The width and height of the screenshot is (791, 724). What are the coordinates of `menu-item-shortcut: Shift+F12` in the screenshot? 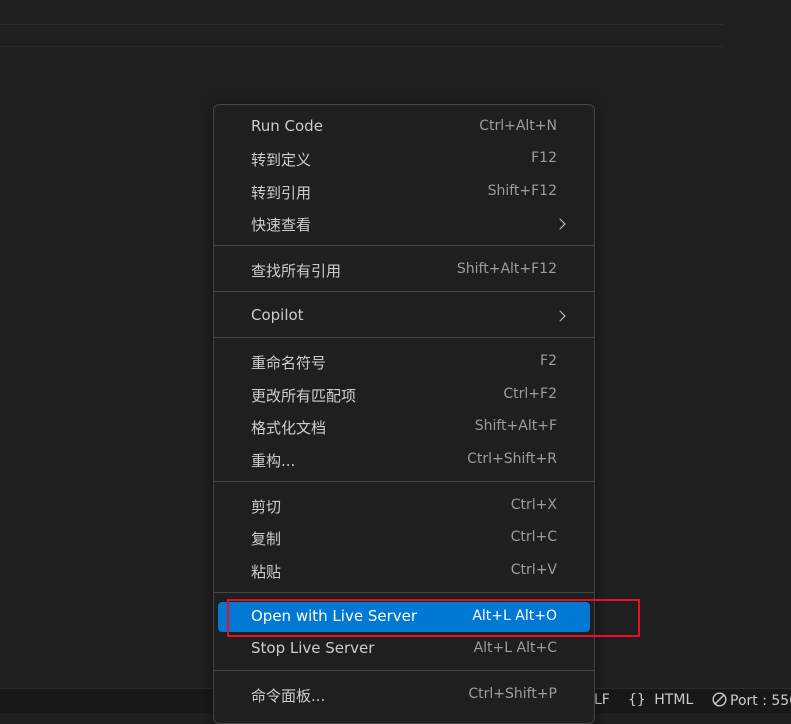 It's located at (522, 191).